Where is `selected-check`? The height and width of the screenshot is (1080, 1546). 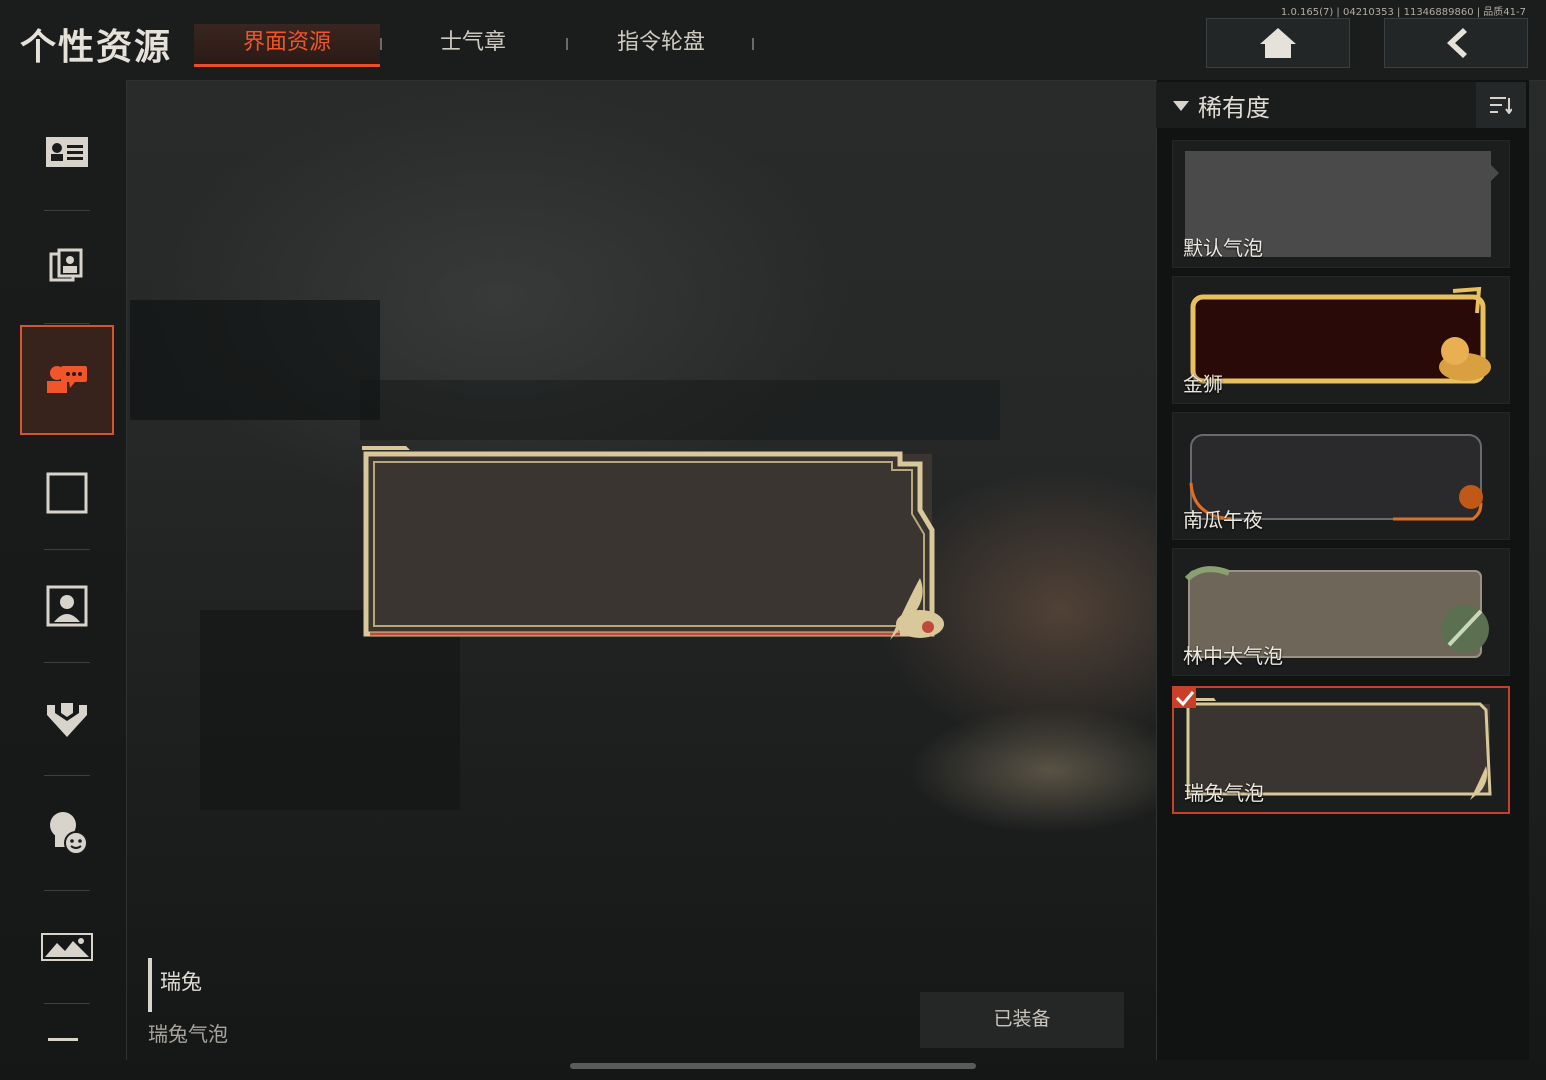
selected-check is located at coordinates (1185, 698).